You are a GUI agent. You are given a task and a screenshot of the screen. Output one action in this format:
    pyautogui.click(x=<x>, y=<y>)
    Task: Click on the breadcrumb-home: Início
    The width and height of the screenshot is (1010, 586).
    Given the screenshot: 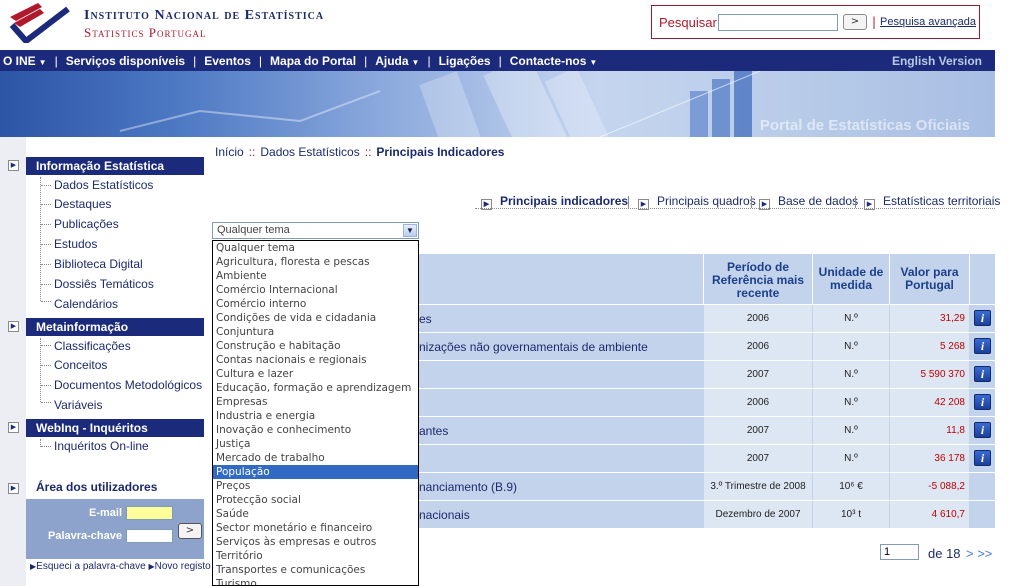 What is the action you would take?
    pyautogui.click(x=229, y=152)
    